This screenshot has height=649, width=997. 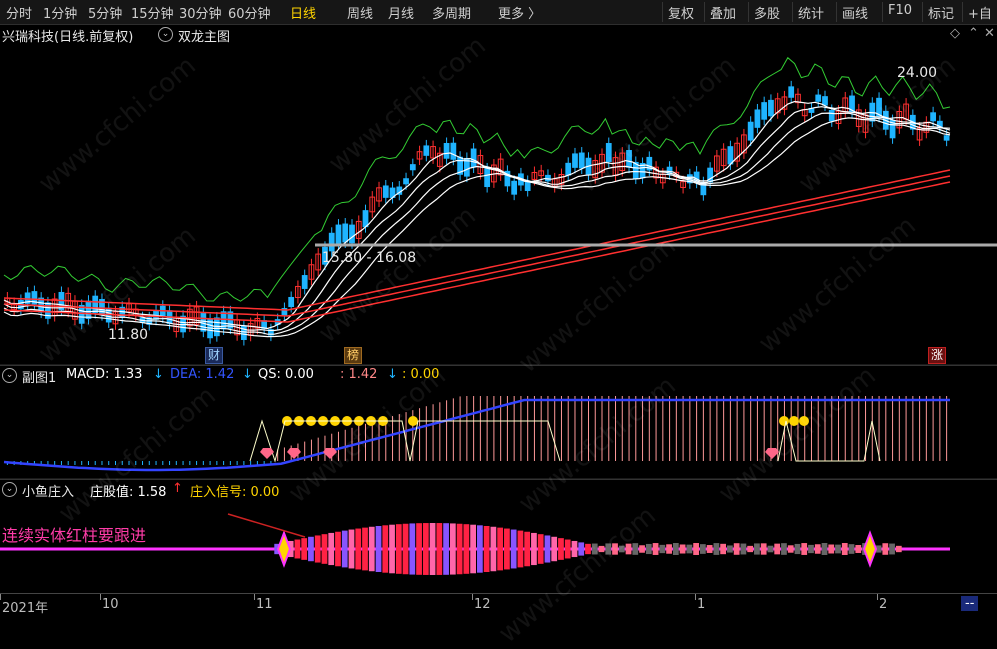 I want to click on close-icon: ✕, so click(x=989, y=33).